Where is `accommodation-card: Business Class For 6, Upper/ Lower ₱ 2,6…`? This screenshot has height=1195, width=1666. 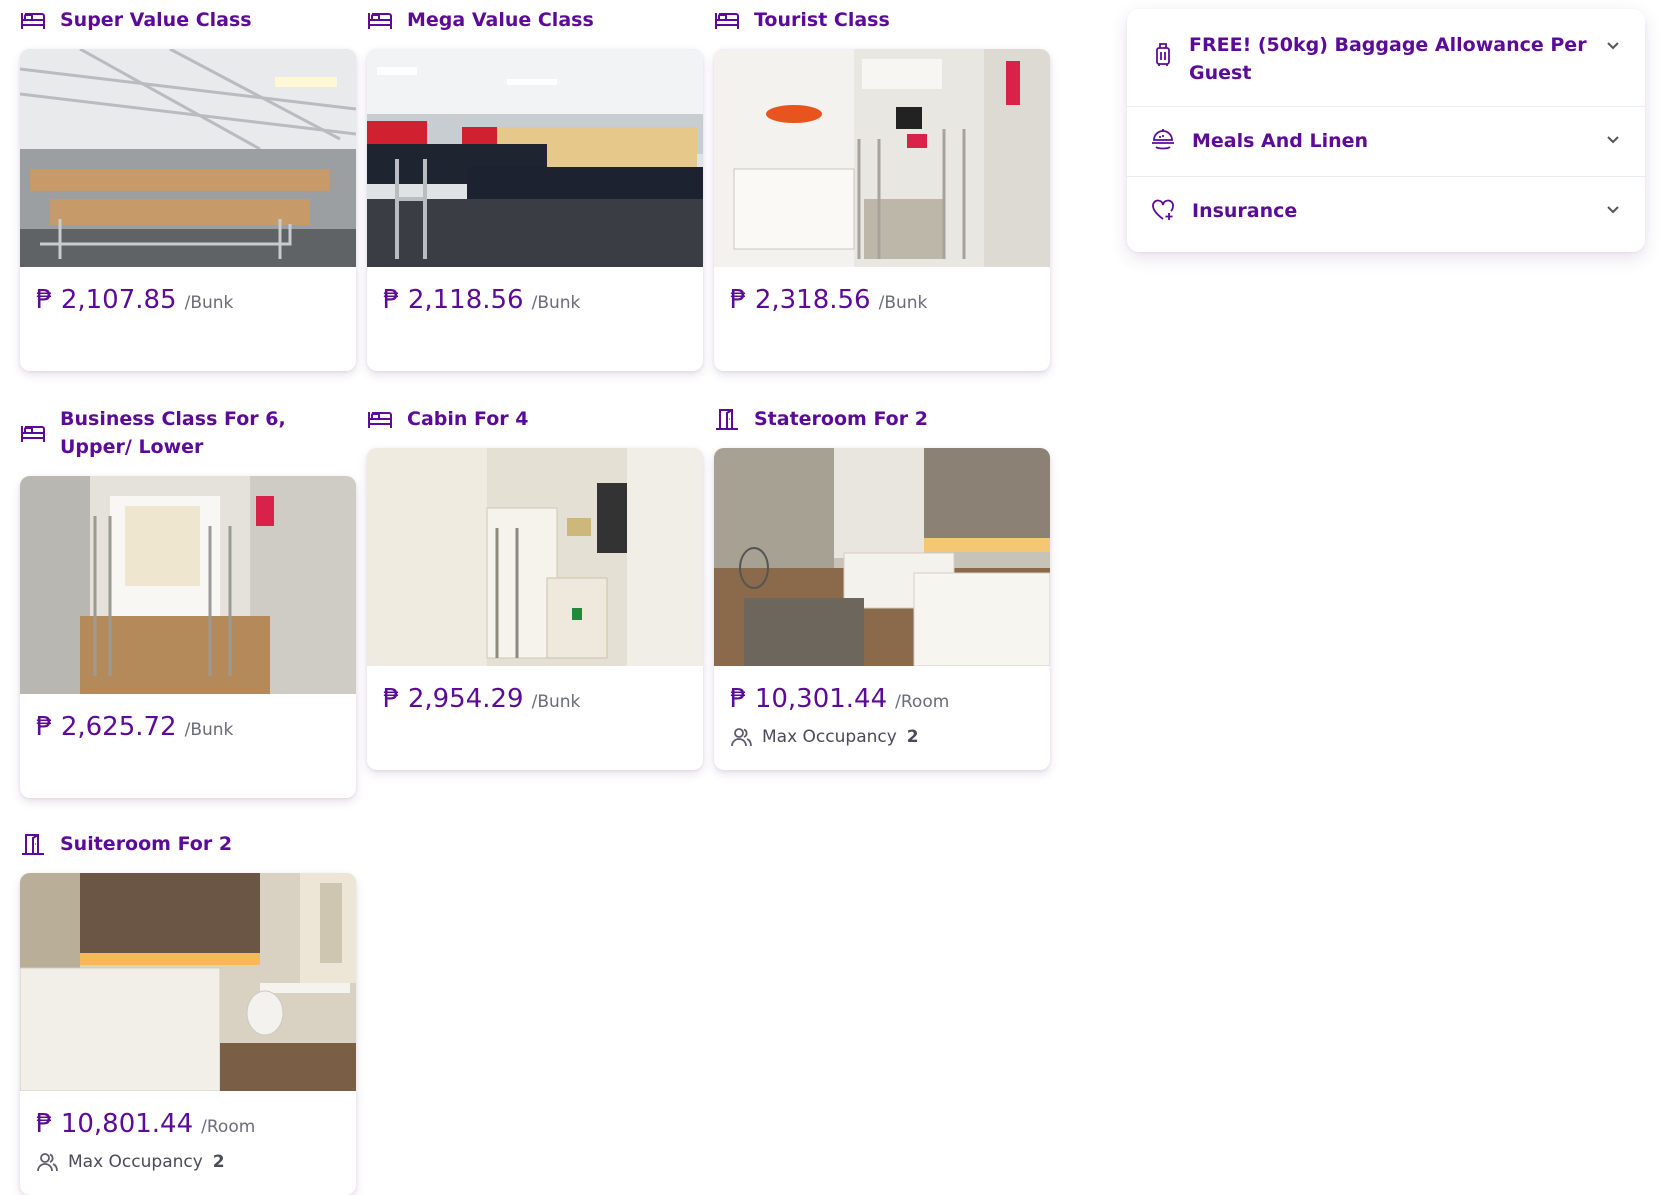
accommodation-card: Business Class For 6, Upper/ Lower ₱ 2,6… is located at coordinates (188, 601).